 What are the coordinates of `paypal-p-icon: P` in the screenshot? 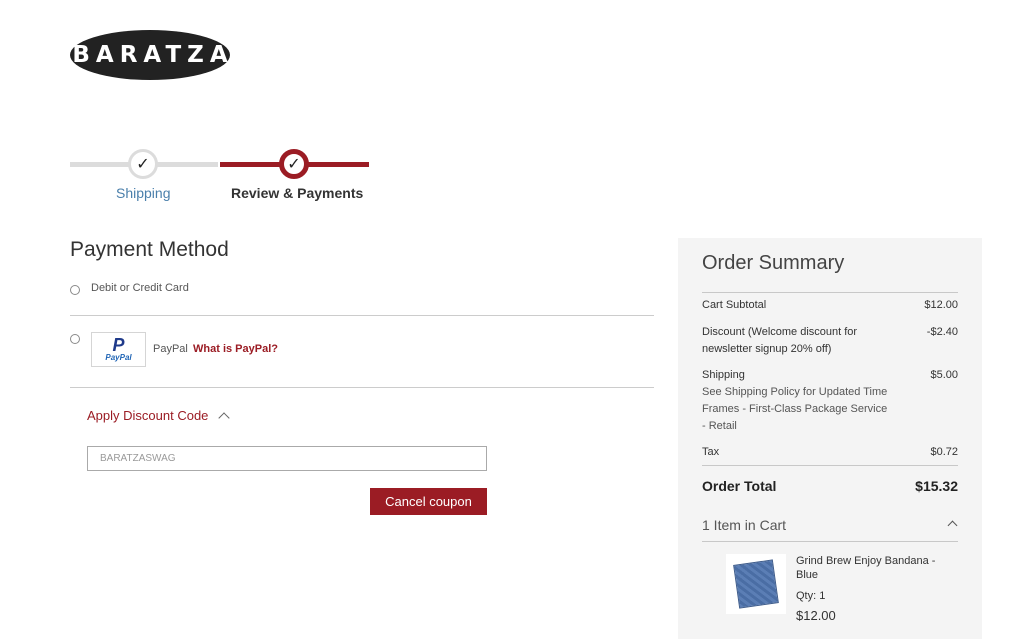 It's located at (118, 345).